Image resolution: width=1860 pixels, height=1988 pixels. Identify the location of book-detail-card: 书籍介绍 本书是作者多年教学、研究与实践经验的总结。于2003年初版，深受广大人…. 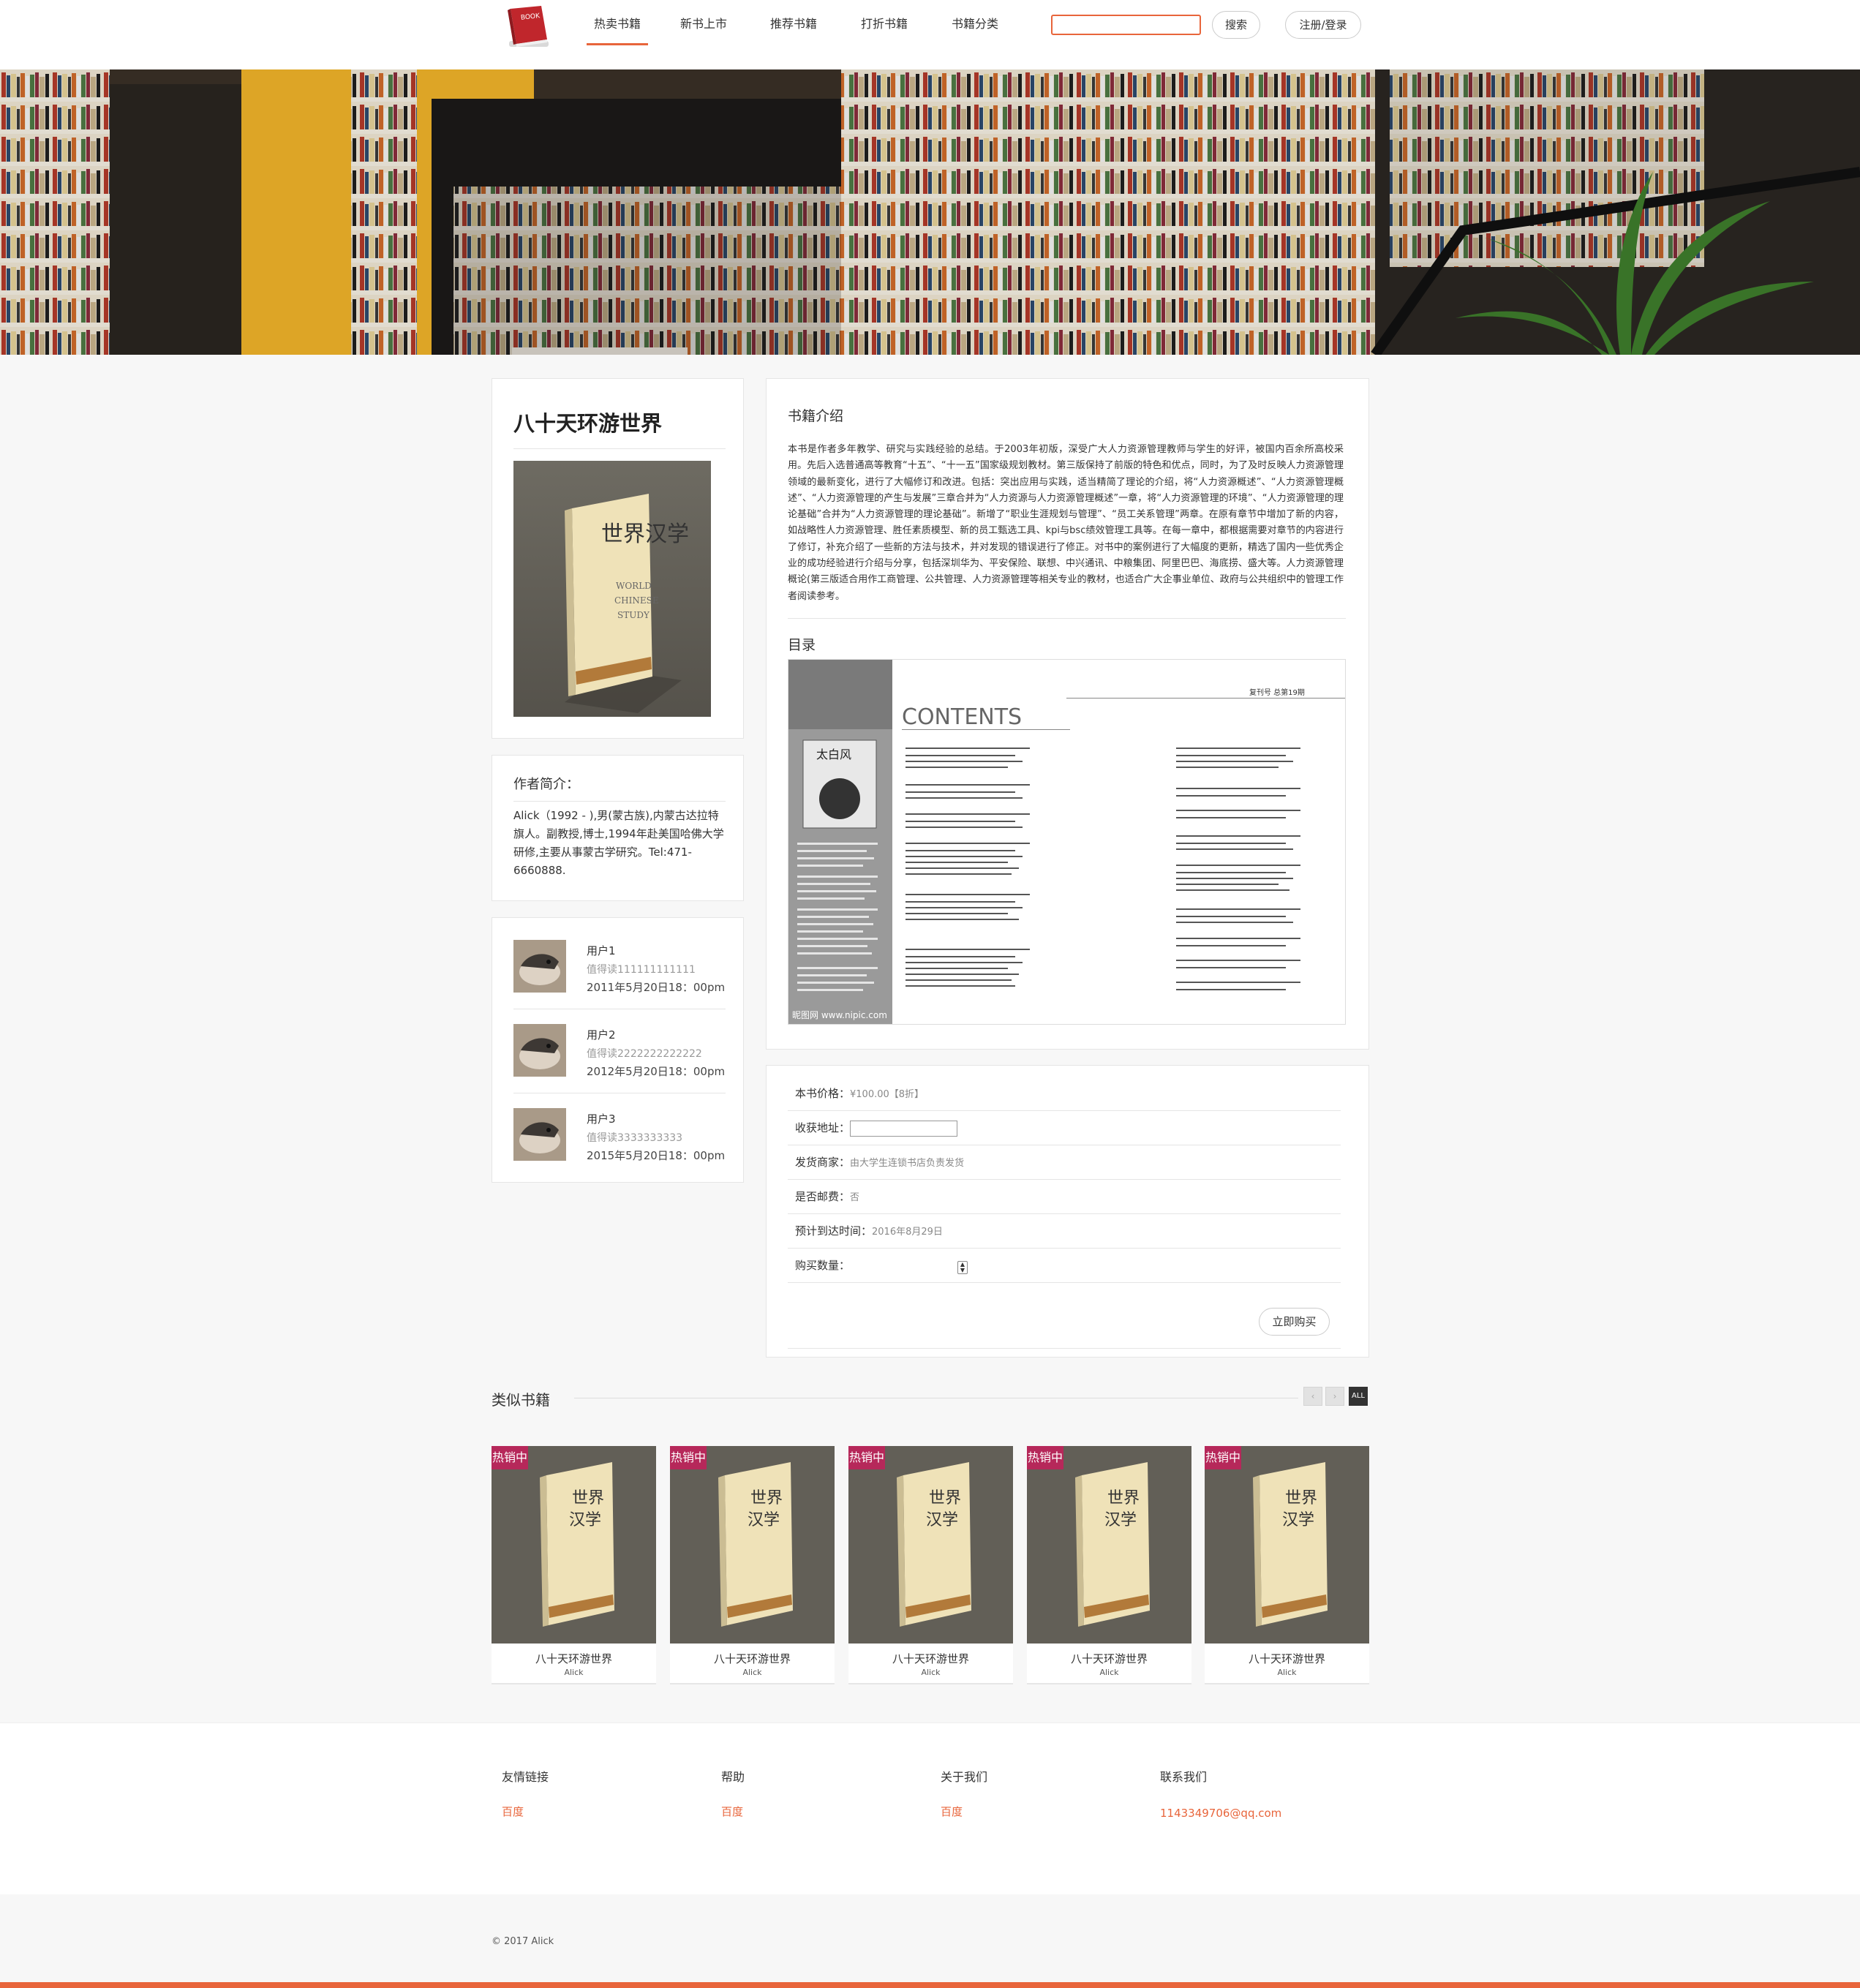
(1067, 714).